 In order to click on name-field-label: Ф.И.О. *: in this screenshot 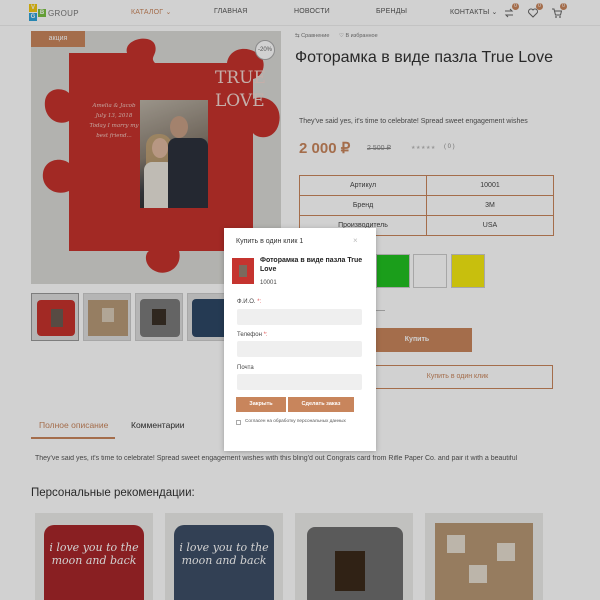, I will do `click(249, 302)`.